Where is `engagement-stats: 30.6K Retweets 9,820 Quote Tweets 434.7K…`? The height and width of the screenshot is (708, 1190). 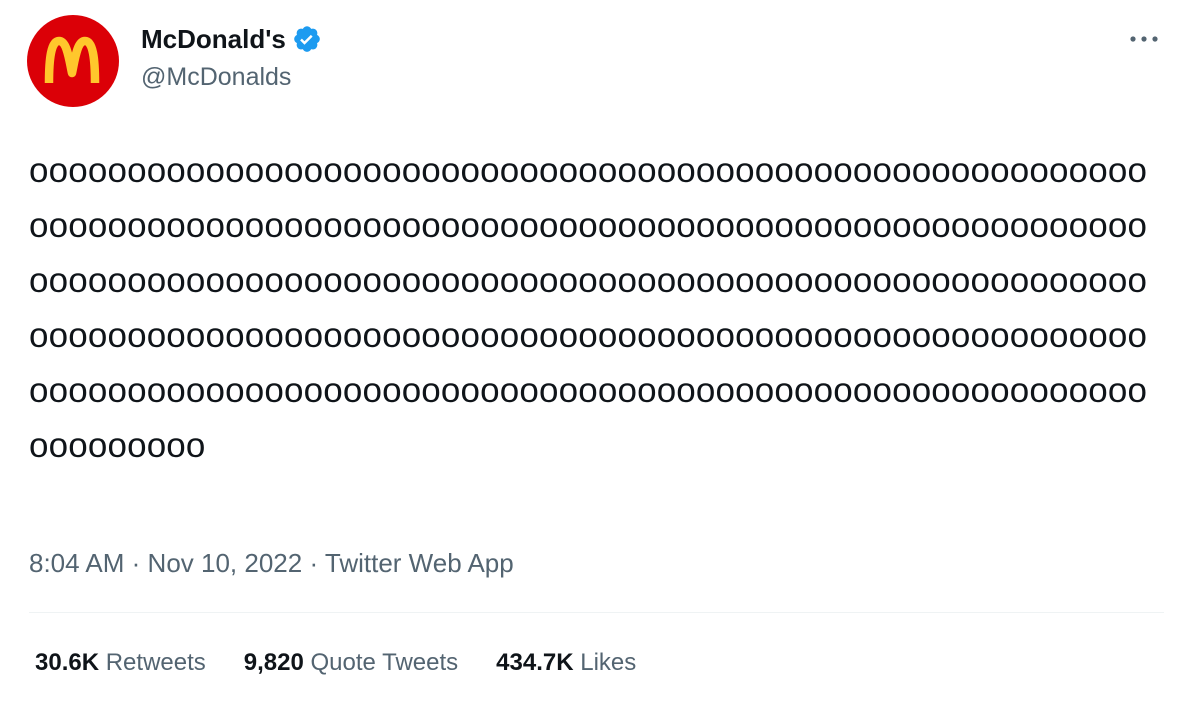
engagement-stats: 30.6K Retweets 9,820 Quote Tweets 434.7K… is located at coordinates (354, 663).